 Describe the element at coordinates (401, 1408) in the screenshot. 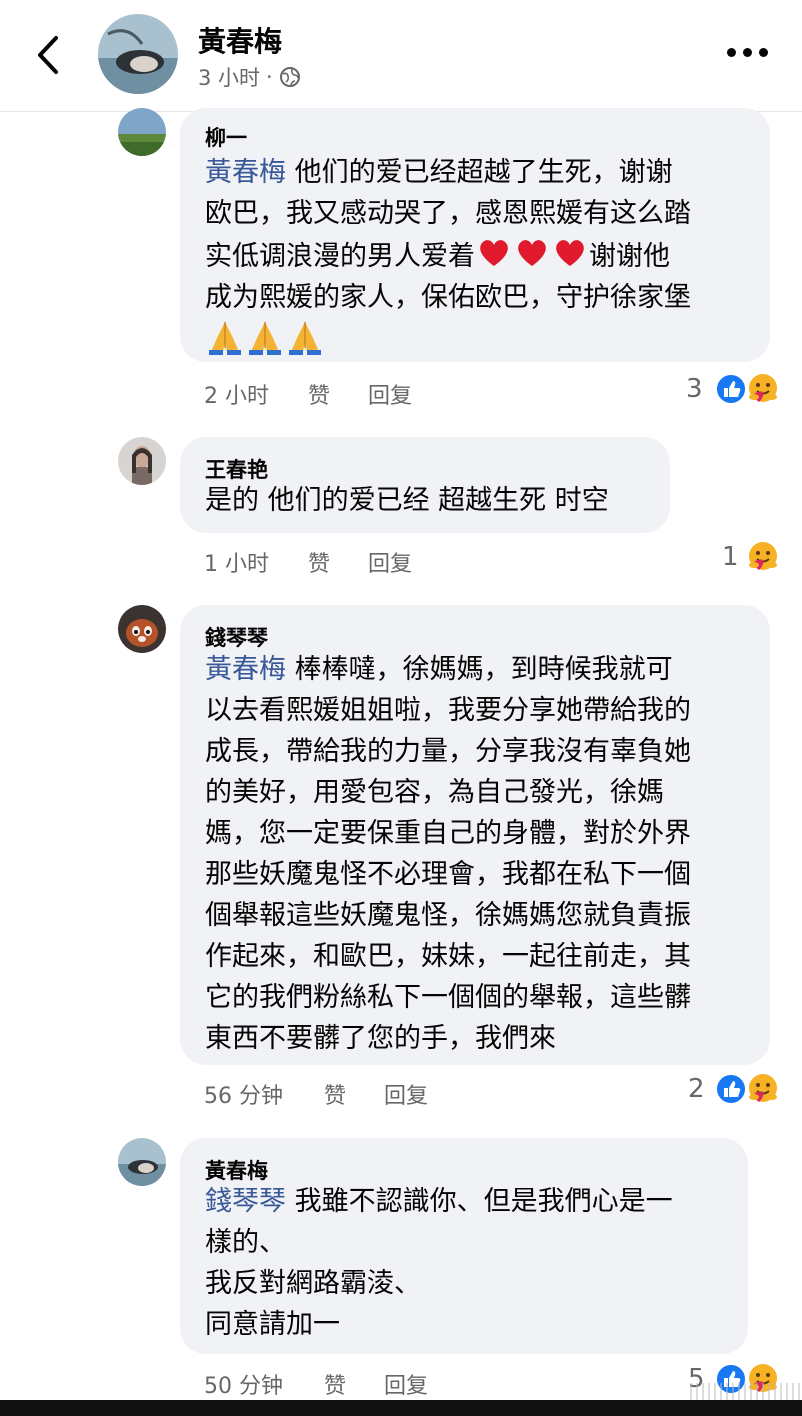

I see `bottom-edge` at that location.